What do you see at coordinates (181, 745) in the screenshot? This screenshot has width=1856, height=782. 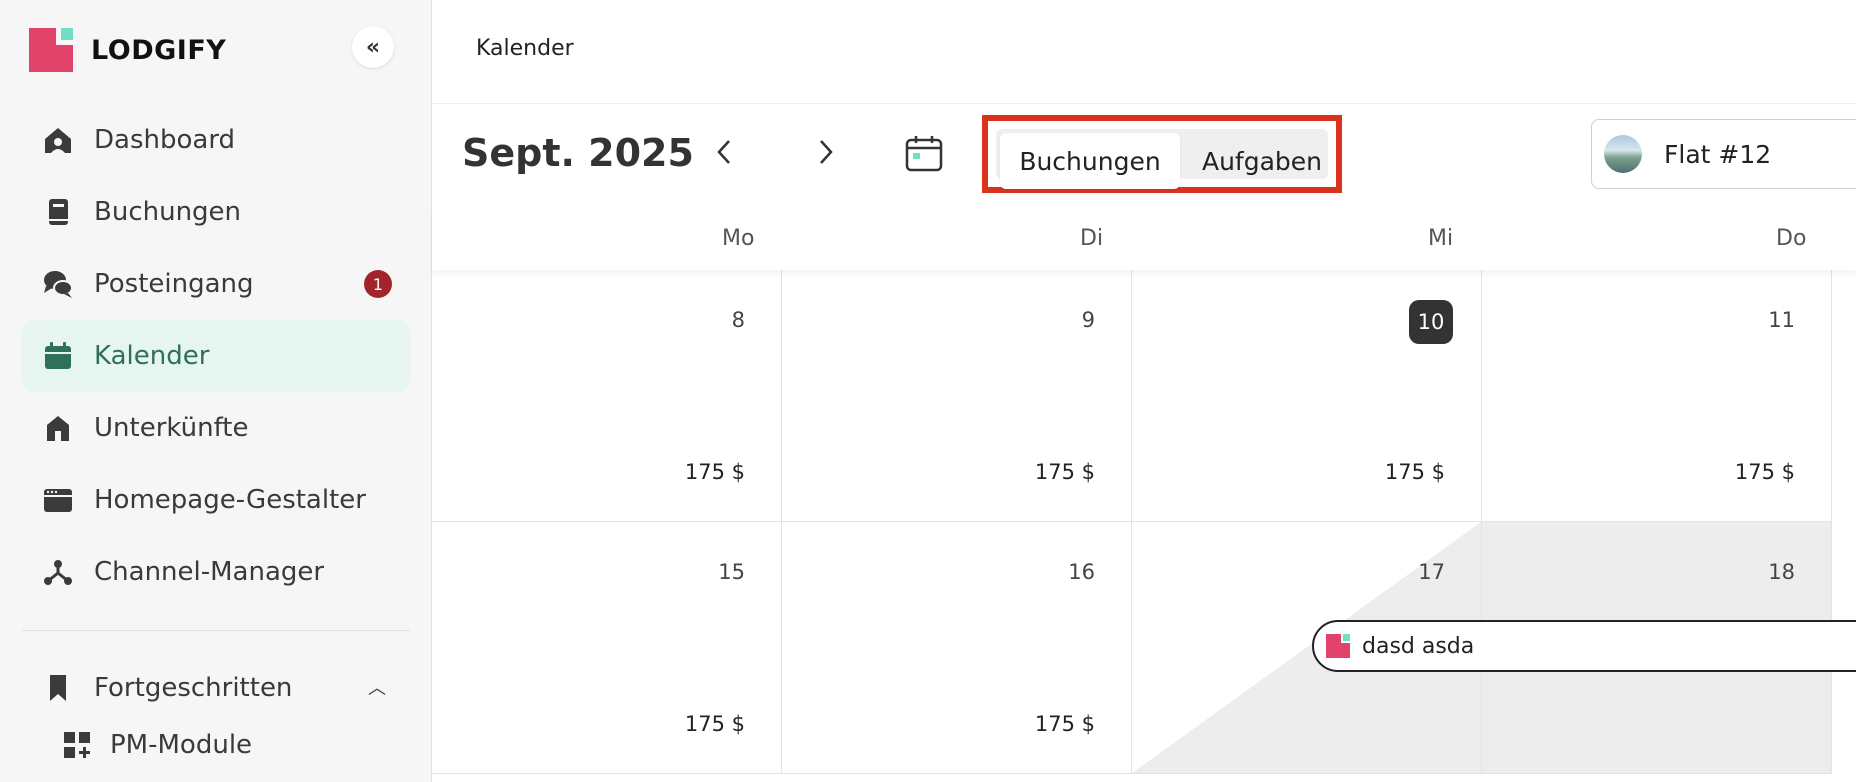 I see `sidebar-subitem-label: PM-Module` at bounding box center [181, 745].